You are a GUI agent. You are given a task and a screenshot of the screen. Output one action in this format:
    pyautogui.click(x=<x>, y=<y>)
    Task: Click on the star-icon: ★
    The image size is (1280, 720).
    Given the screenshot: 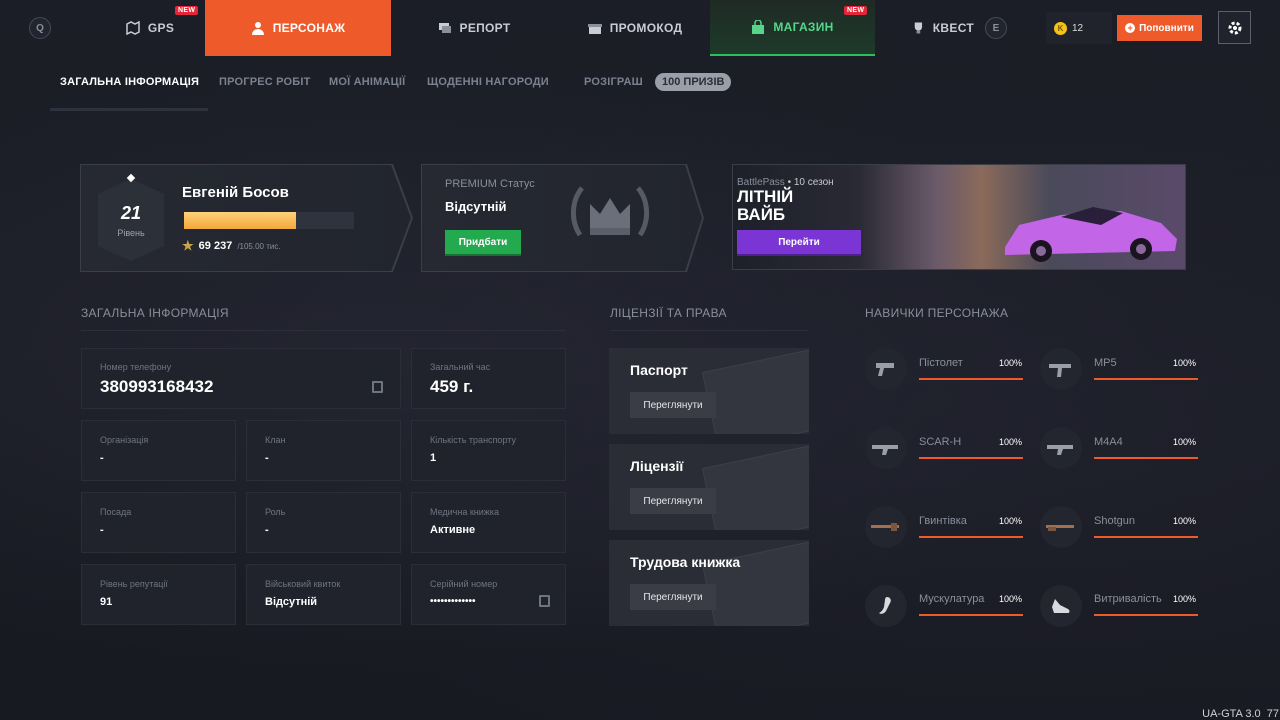 What is the action you would take?
    pyautogui.click(x=188, y=245)
    